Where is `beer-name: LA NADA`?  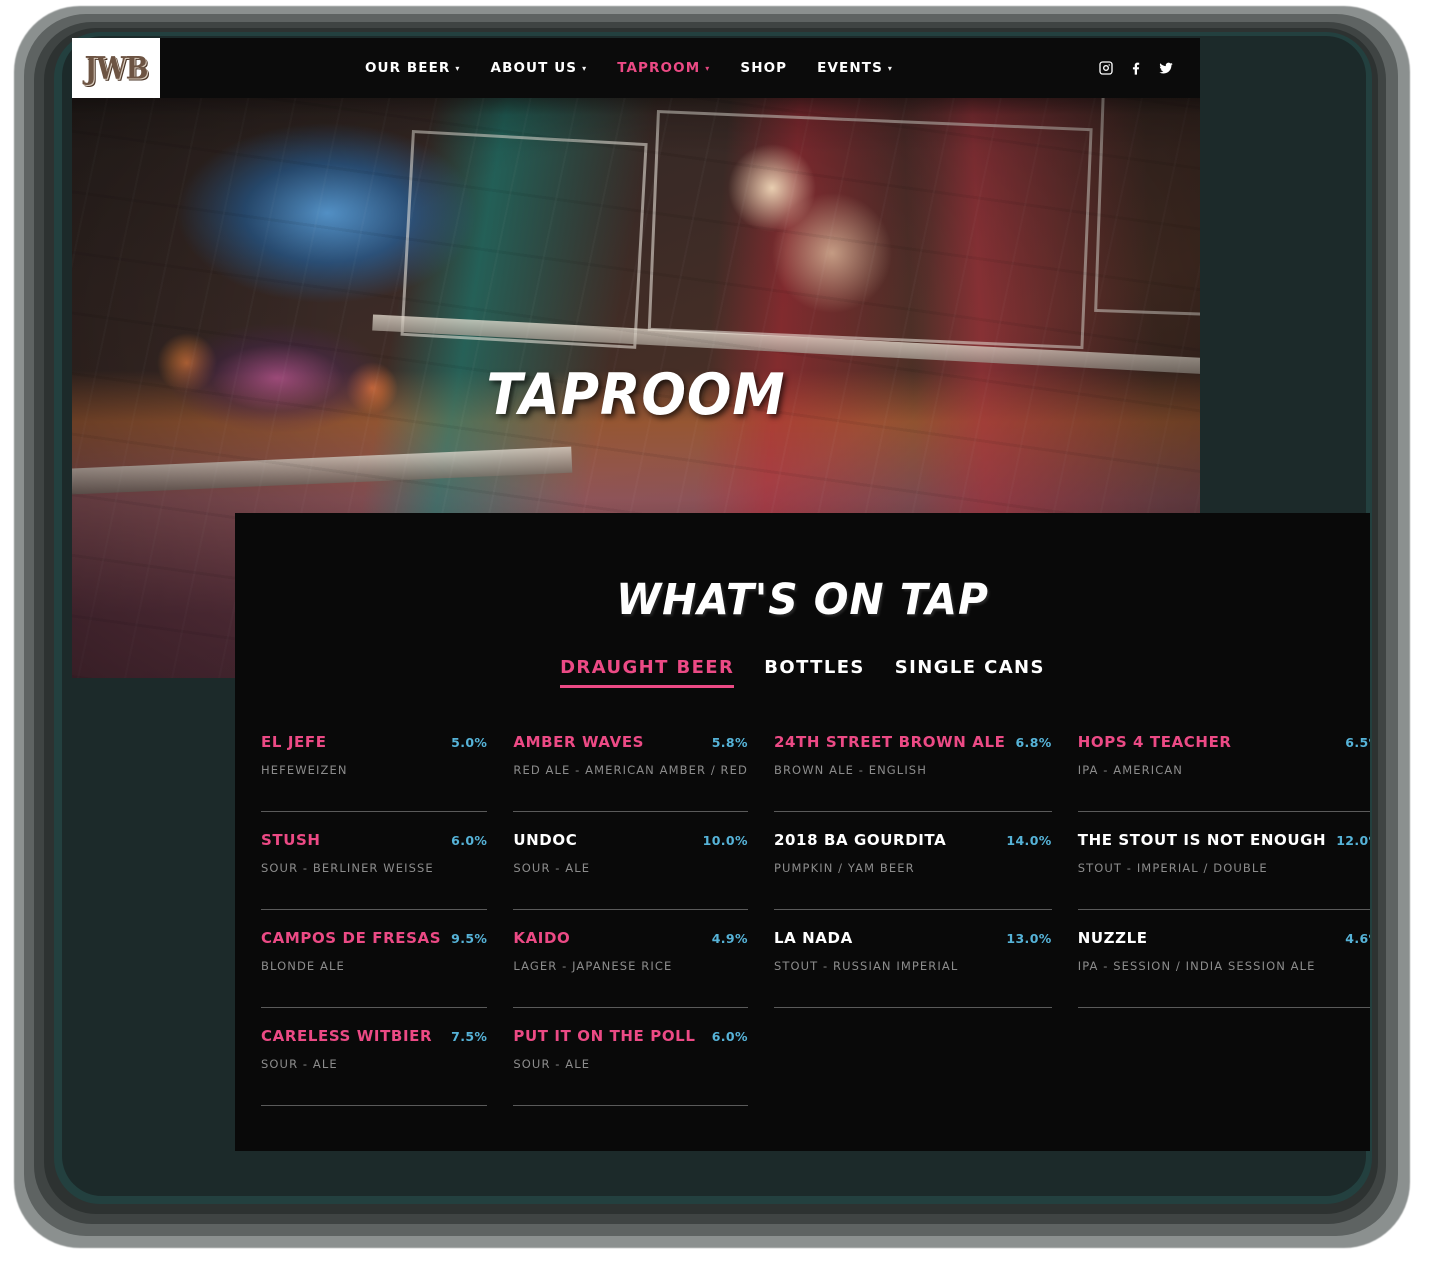
beer-name: LA NADA is located at coordinates (813, 938).